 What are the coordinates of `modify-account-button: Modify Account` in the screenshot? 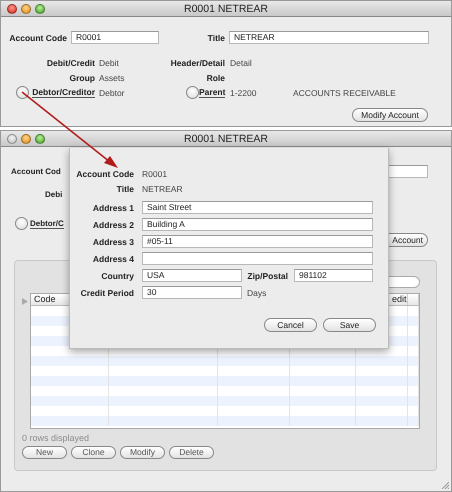 It's located at (390, 115).